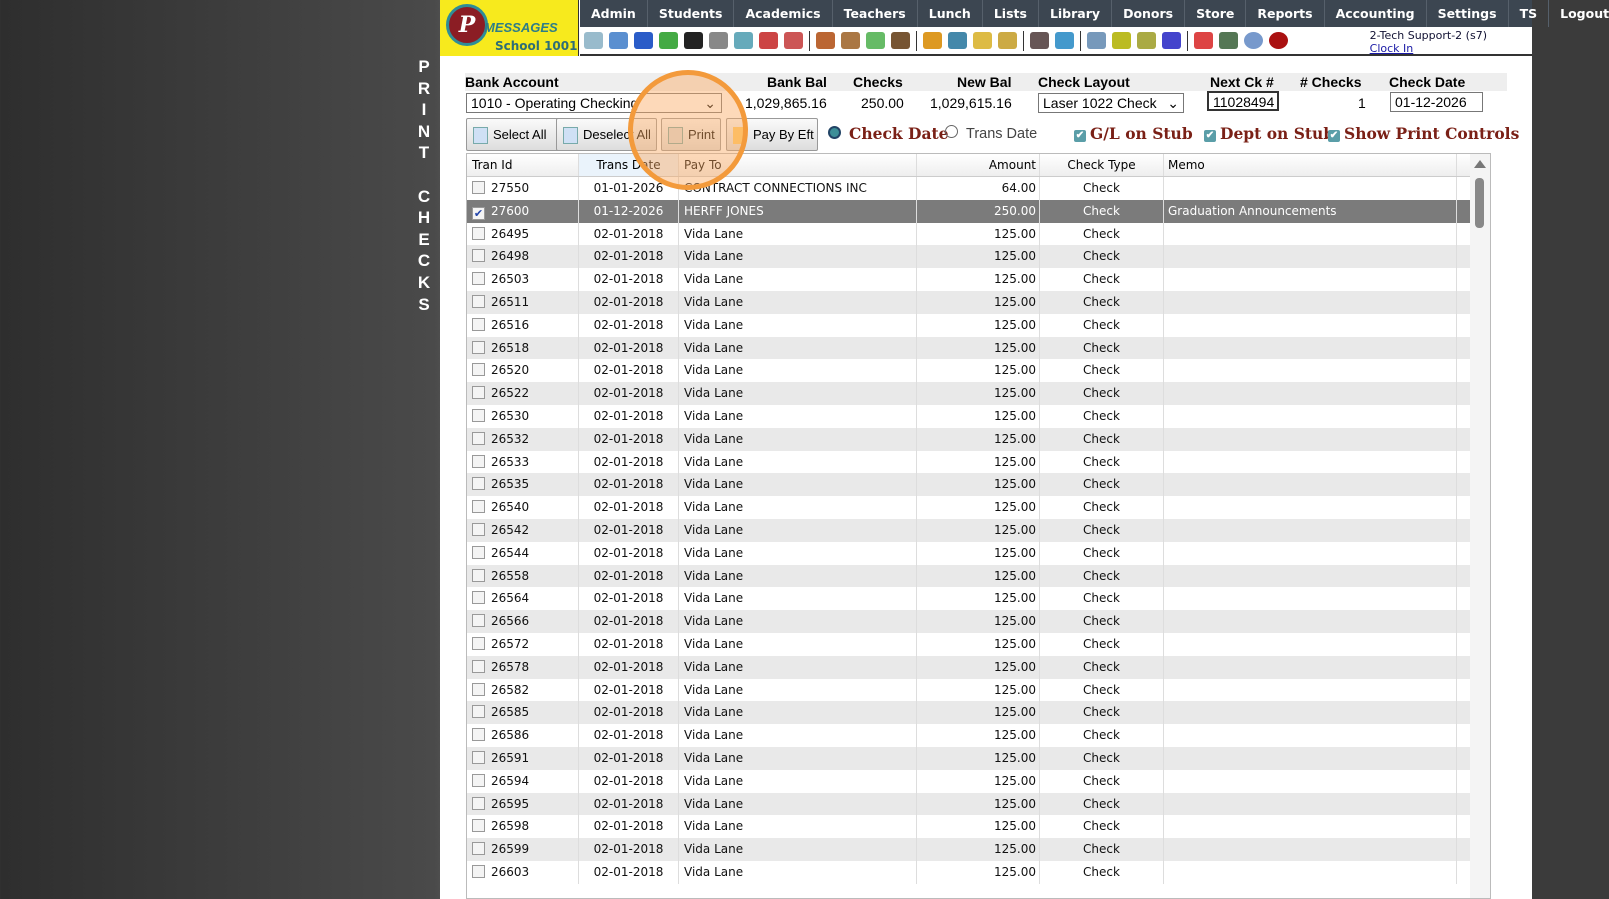 This screenshot has width=1609, height=899. I want to click on schedule-icon, so click(743, 40).